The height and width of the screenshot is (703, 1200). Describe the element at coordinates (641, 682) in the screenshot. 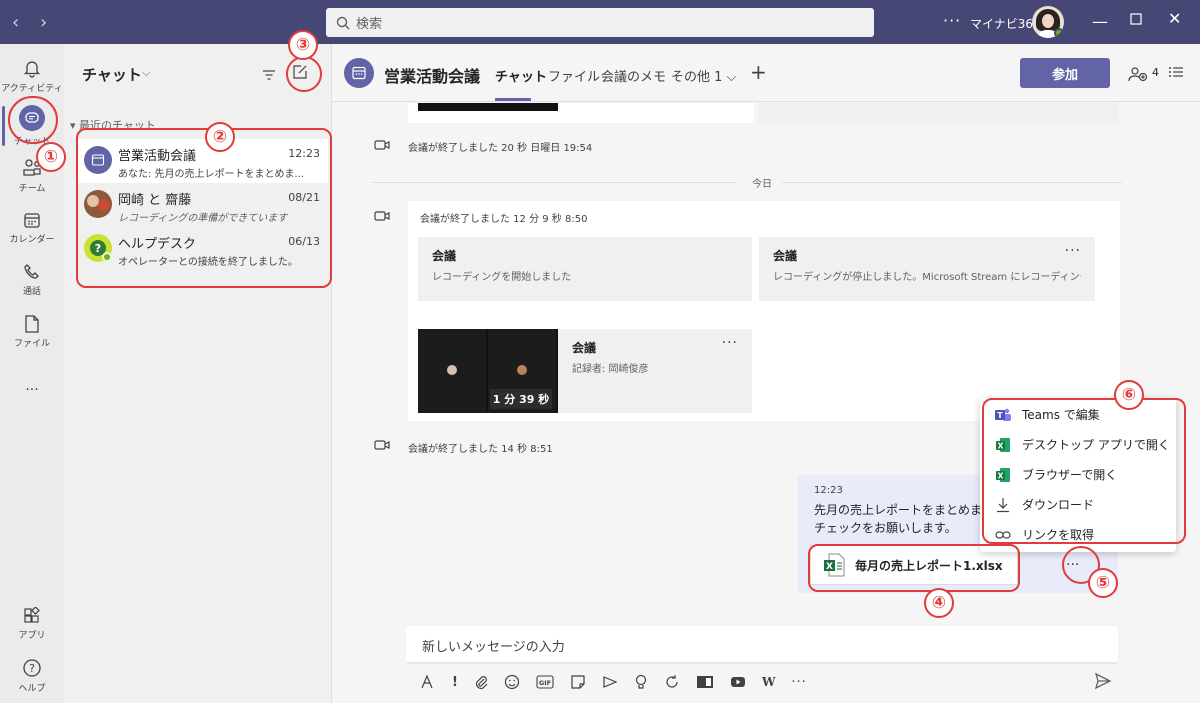

I see `praise-icon` at that location.